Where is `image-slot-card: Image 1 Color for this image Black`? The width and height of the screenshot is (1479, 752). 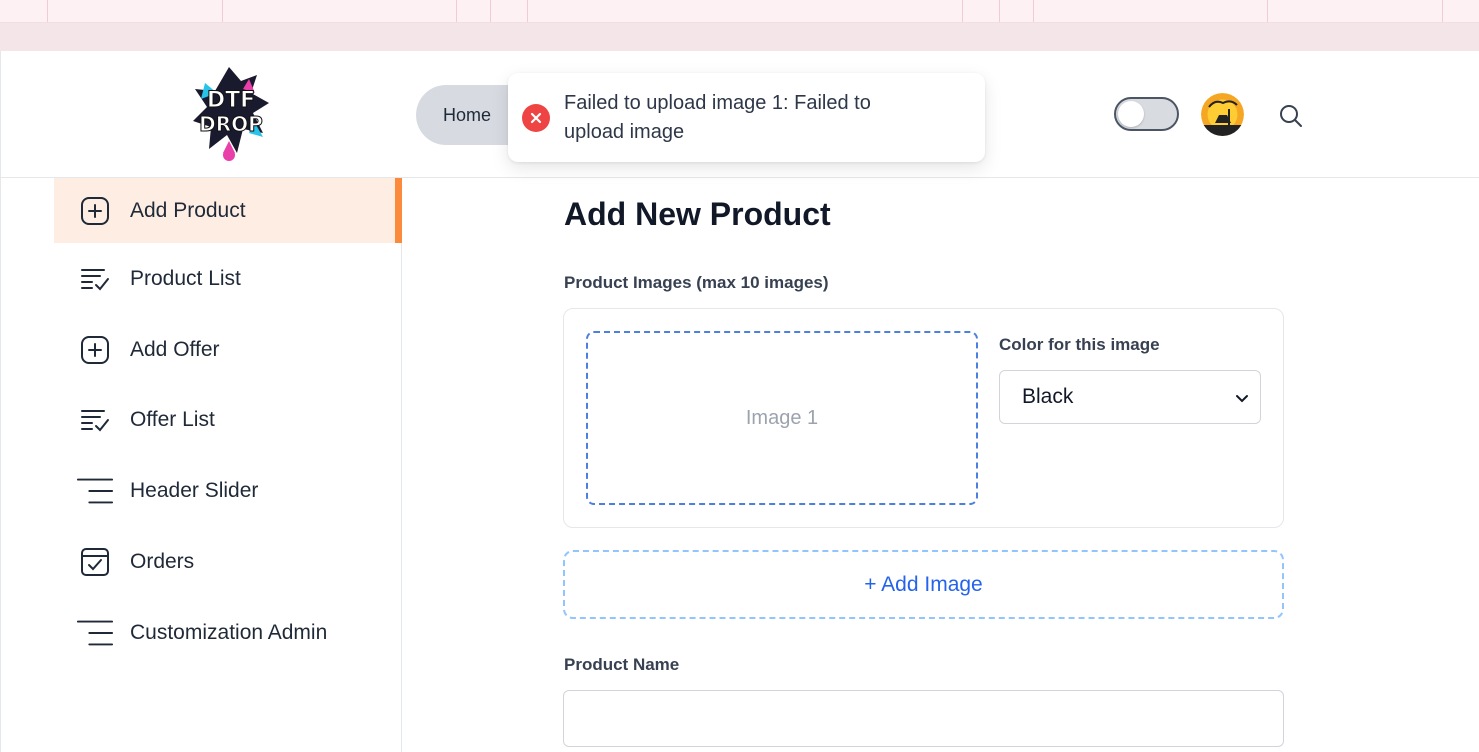
image-slot-card: Image 1 Color for this image Black is located at coordinates (923, 418).